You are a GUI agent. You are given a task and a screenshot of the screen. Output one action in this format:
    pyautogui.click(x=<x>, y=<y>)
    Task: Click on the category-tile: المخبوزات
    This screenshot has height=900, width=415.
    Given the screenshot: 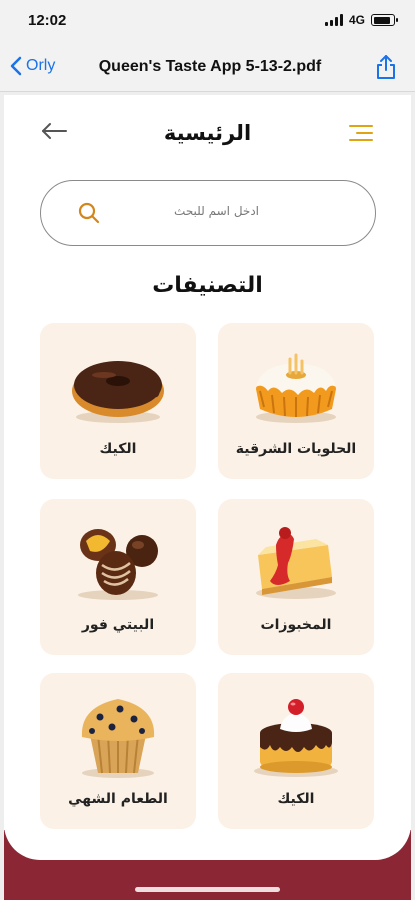 What is the action you would take?
    pyautogui.click(x=296, y=577)
    